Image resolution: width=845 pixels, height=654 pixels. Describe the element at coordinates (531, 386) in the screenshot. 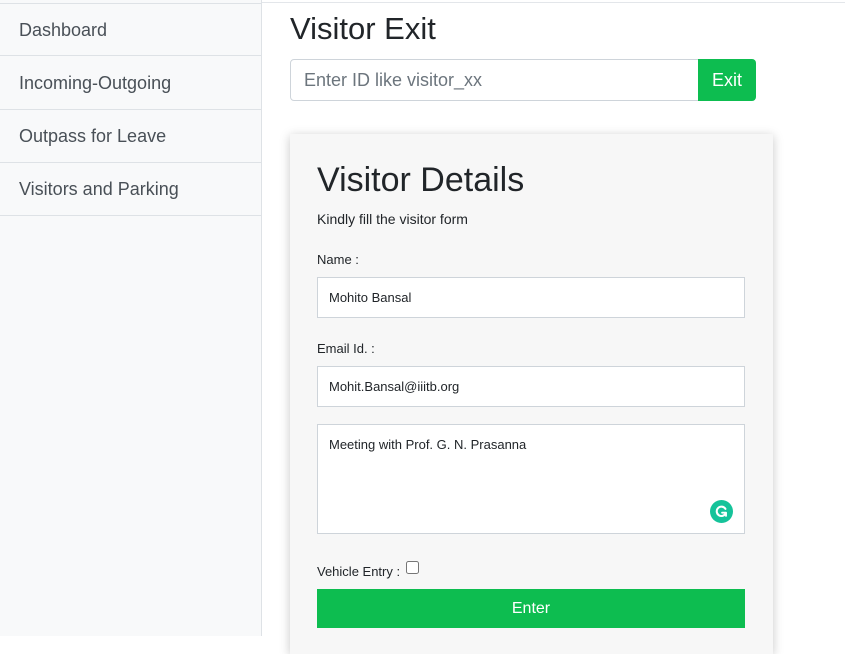

I see `email-field` at that location.